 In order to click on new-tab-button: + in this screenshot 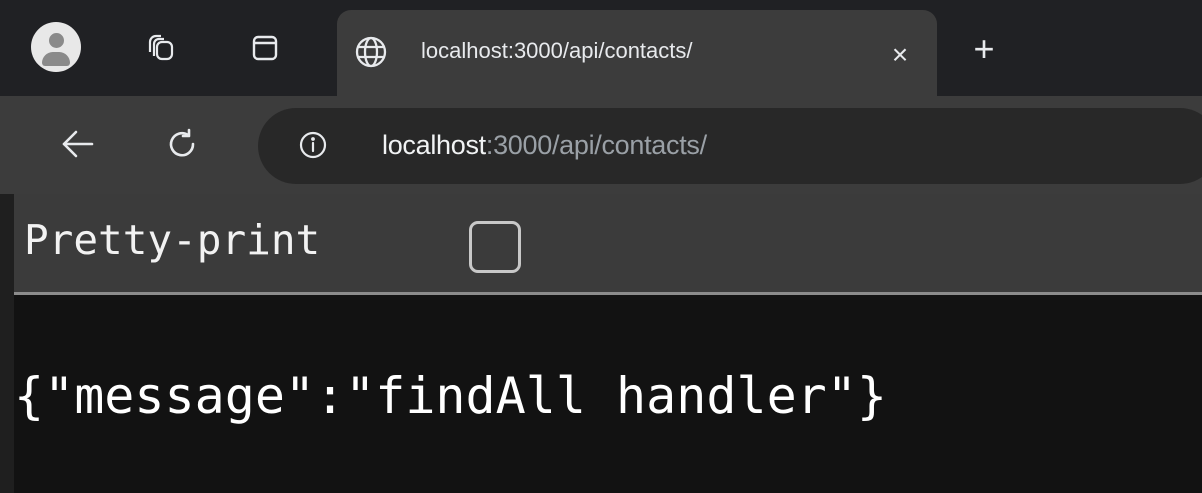, I will do `click(984, 50)`.